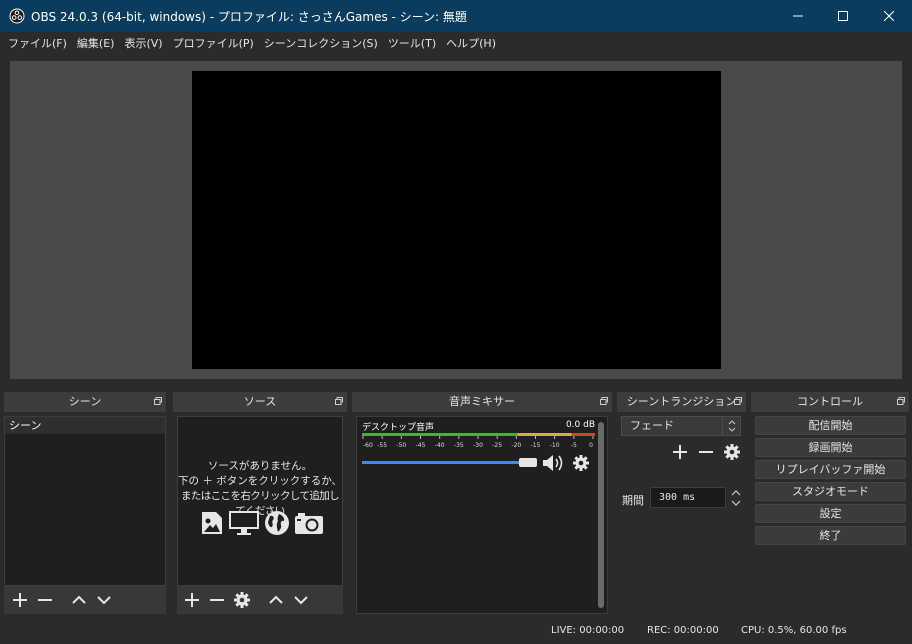 The width and height of the screenshot is (912, 644). Describe the element at coordinates (260, 481) in the screenshot. I see `empty-line-2: 下の ＋ ボタンをクリックするか、` at that location.